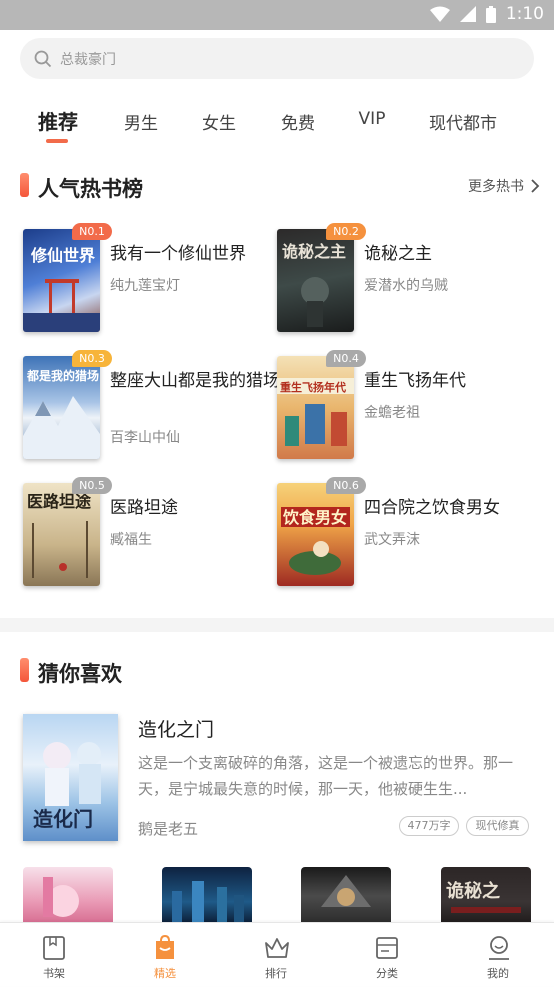 The height and width of the screenshot is (987, 554). I want to click on search-placeholder: 总裁豪门, so click(88, 59).